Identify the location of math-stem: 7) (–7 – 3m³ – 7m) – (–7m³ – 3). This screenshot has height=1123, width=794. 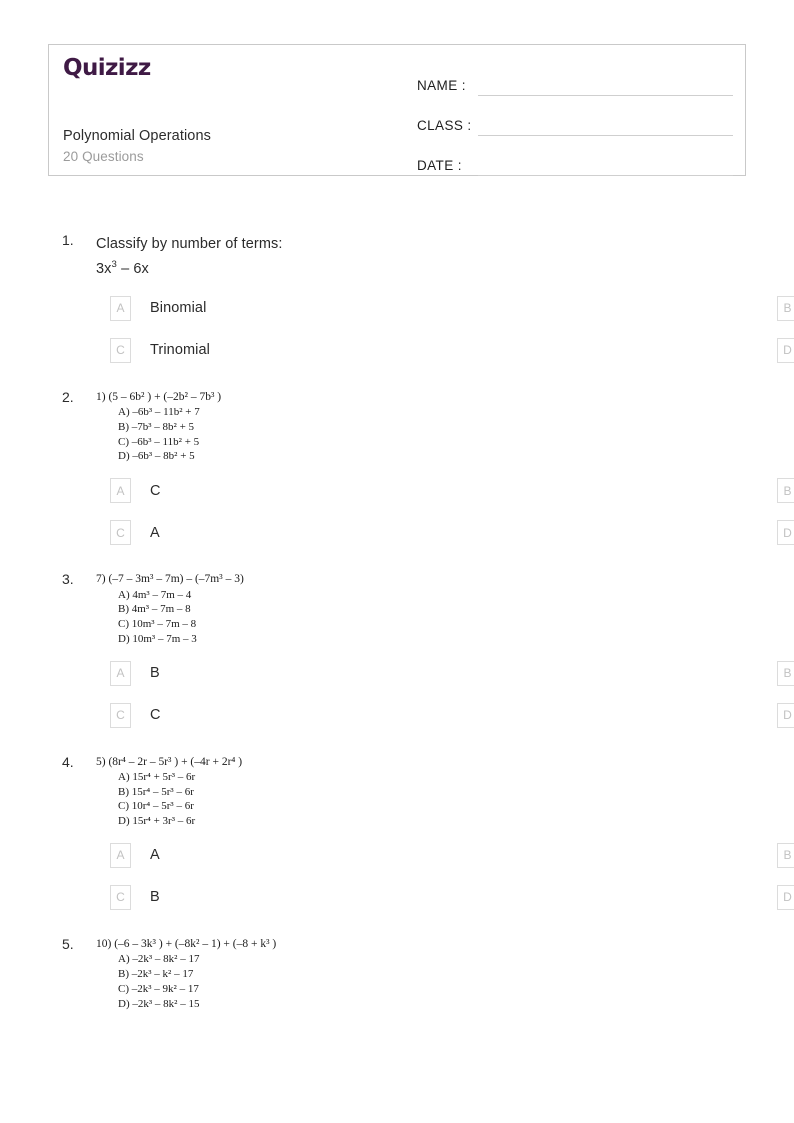
(445, 579).